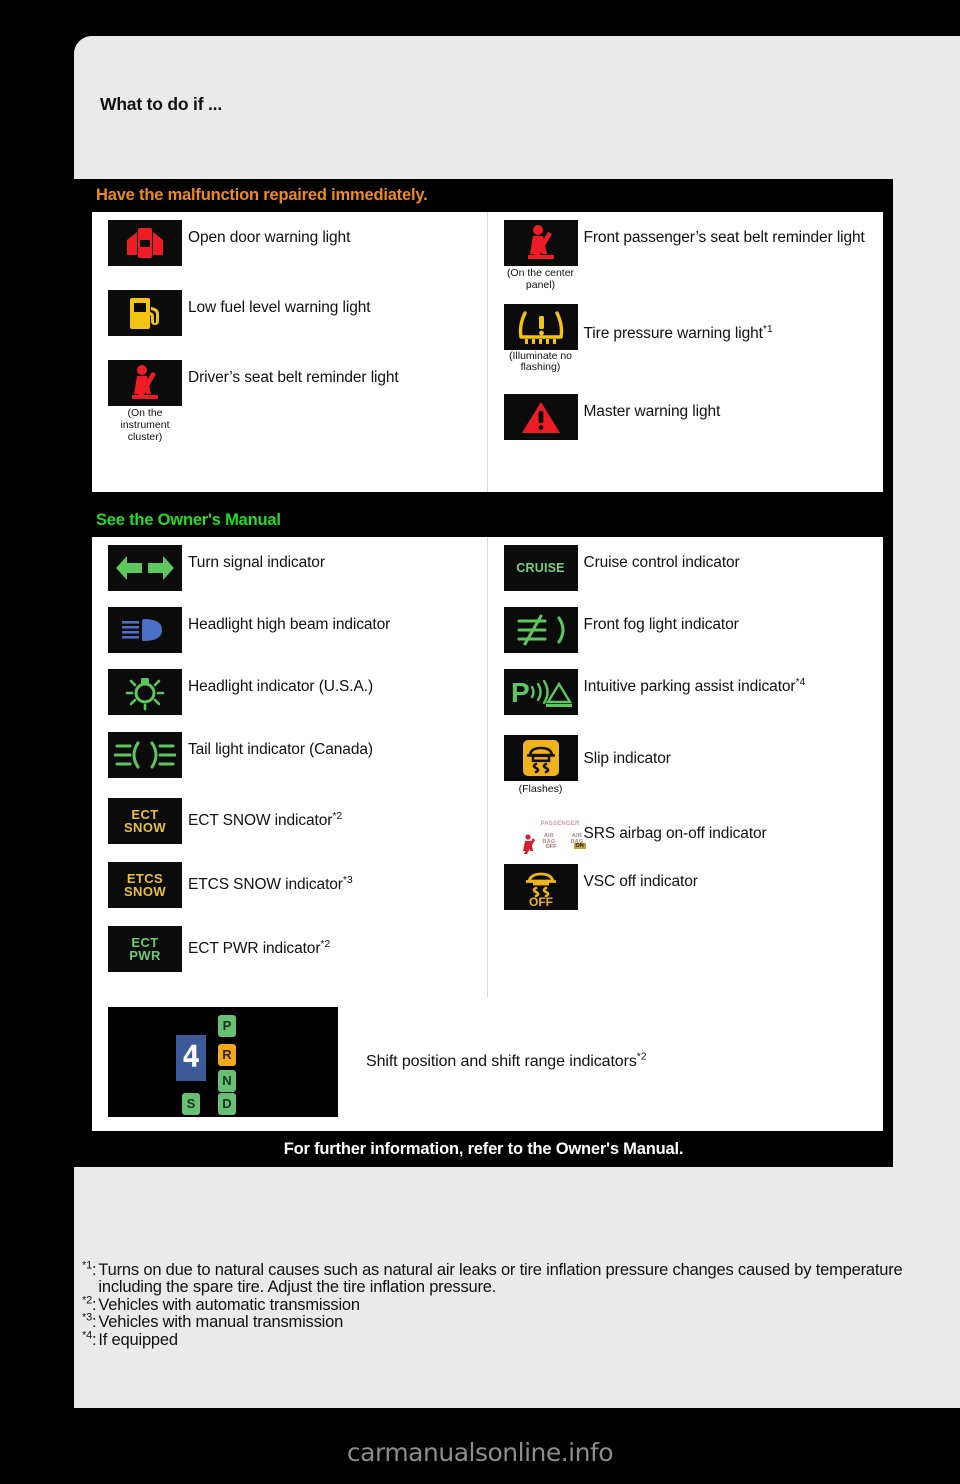 Image resolution: width=960 pixels, height=1484 pixels. What do you see at coordinates (145, 383) in the screenshot?
I see `driver-seat-belt-reminder-icon` at bounding box center [145, 383].